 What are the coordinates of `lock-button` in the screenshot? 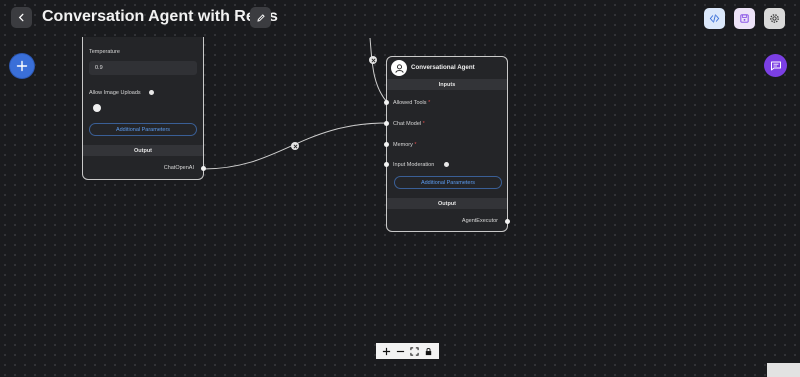 It's located at (429, 351).